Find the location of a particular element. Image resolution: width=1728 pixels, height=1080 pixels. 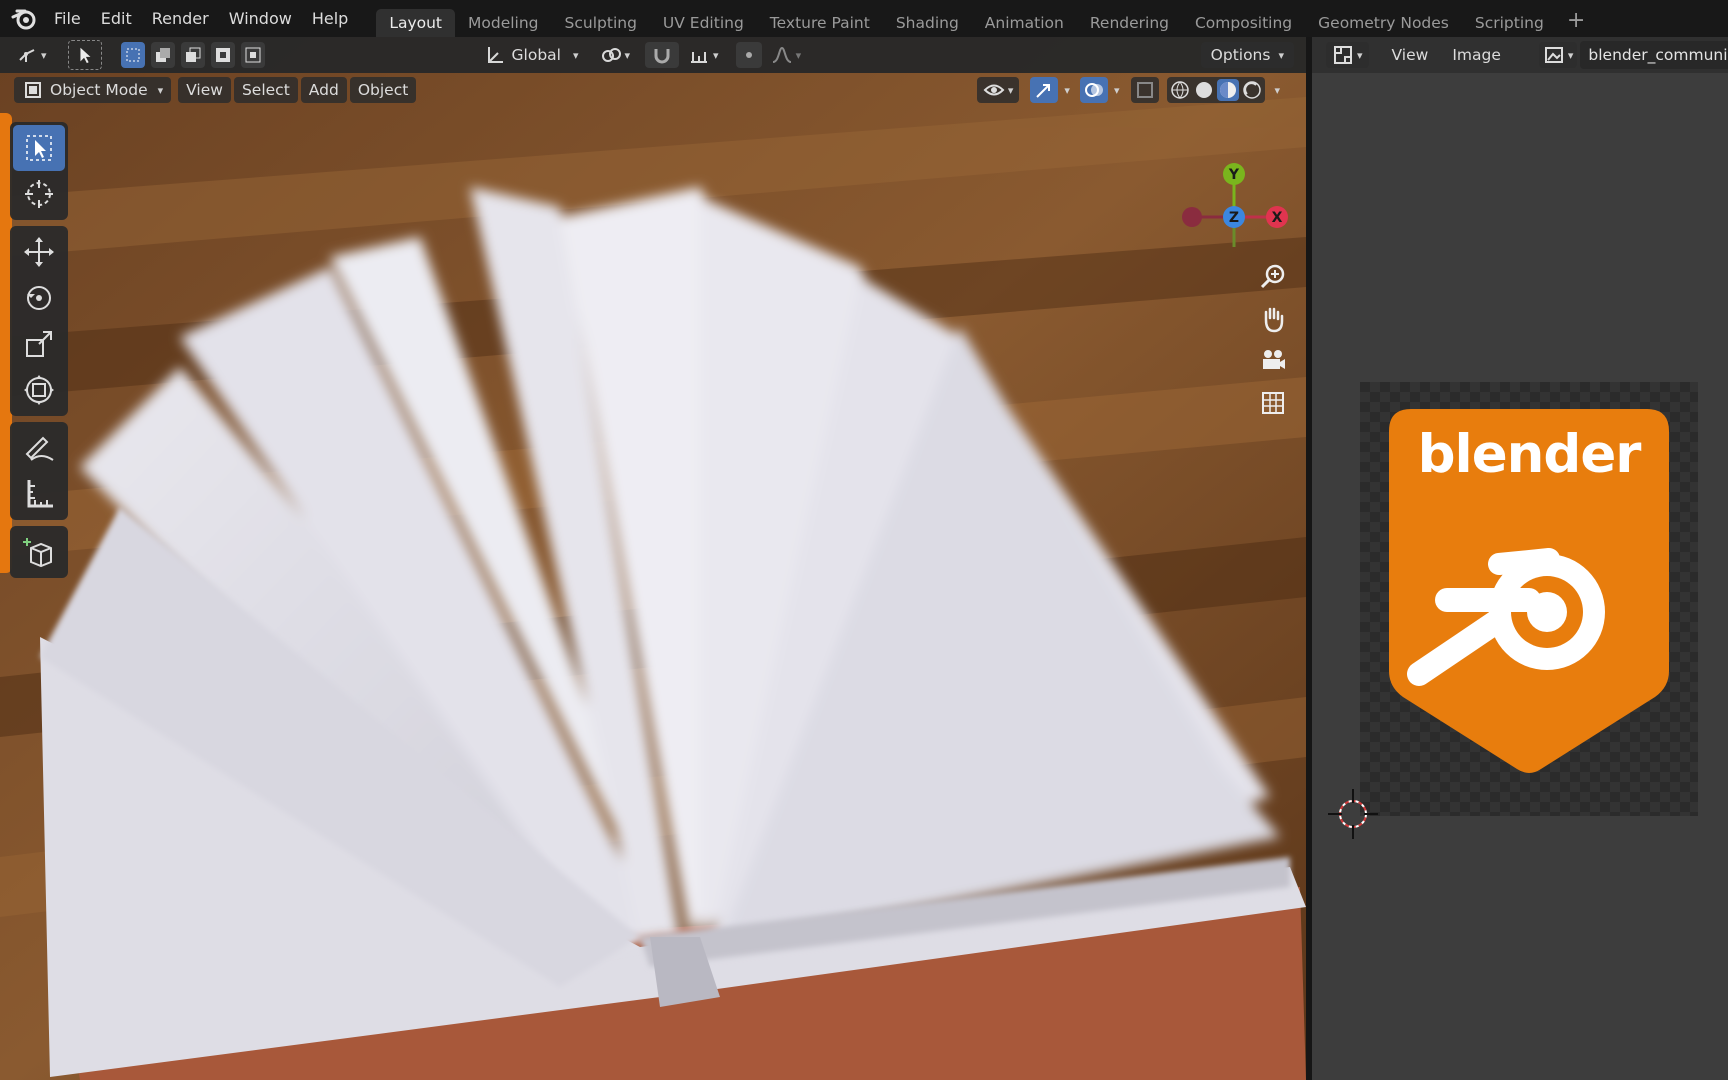

tab-sculpting: Sculpting is located at coordinates (601, 23).